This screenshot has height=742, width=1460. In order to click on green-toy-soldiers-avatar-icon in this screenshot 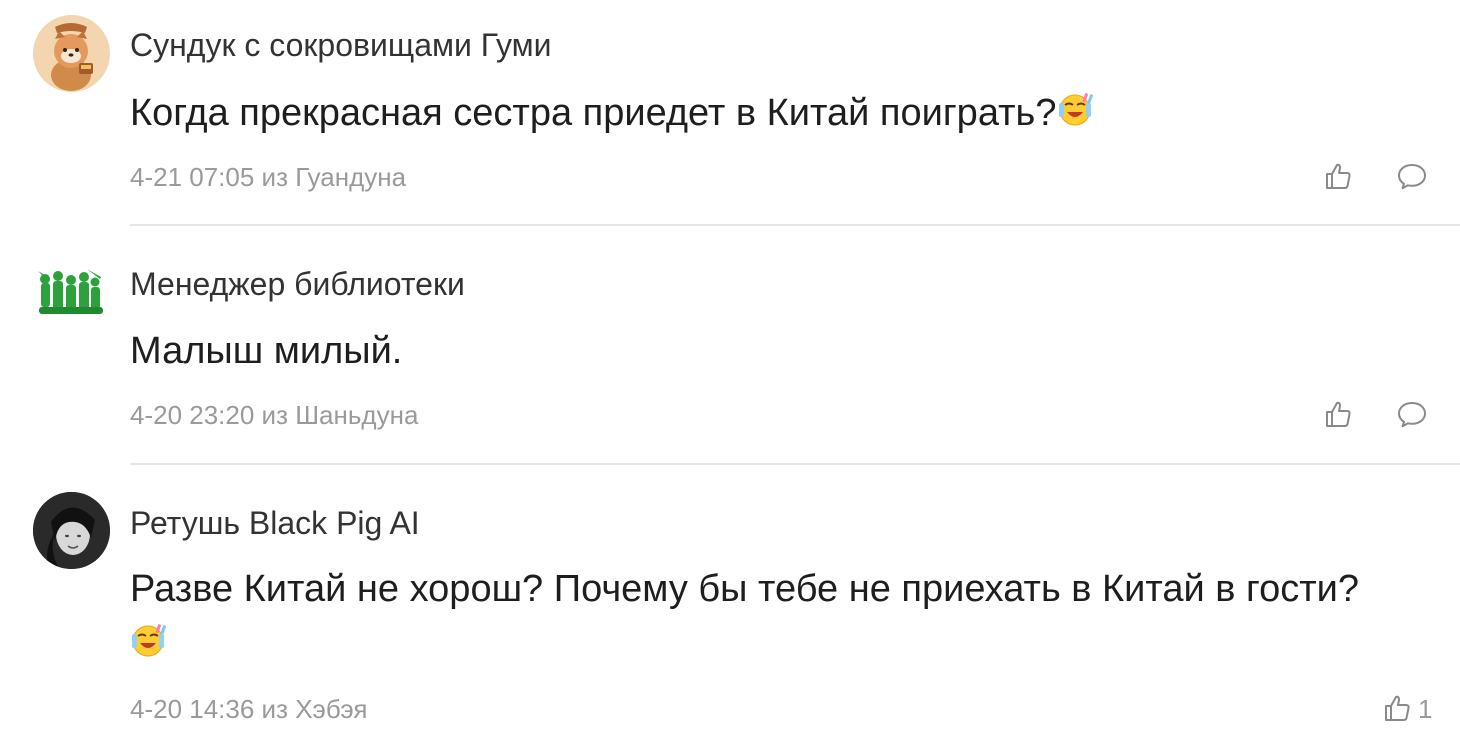, I will do `click(71, 291)`.